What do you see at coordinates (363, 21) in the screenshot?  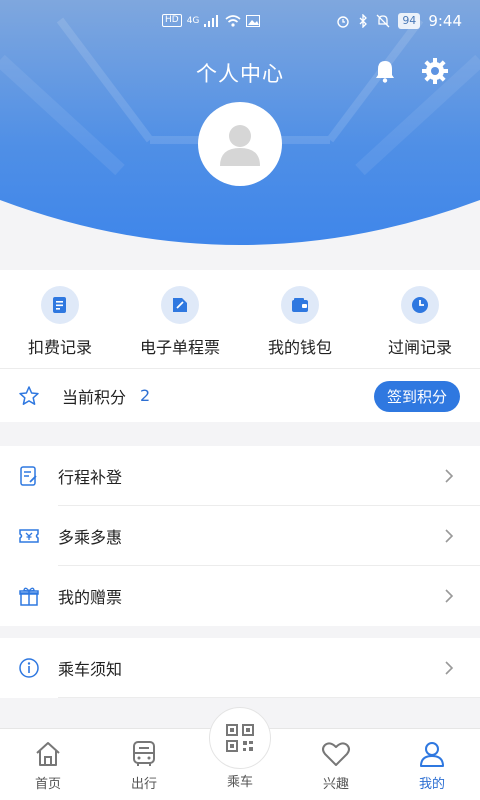 I see `bluetooth-icon` at bounding box center [363, 21].